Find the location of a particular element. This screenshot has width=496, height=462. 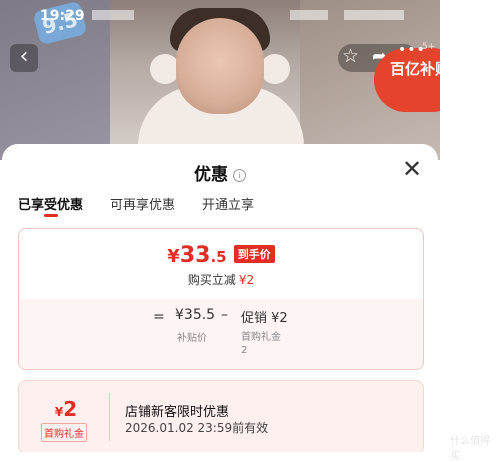

subsidized-price-label: 补贴价 is located at coordinates (192, 338).